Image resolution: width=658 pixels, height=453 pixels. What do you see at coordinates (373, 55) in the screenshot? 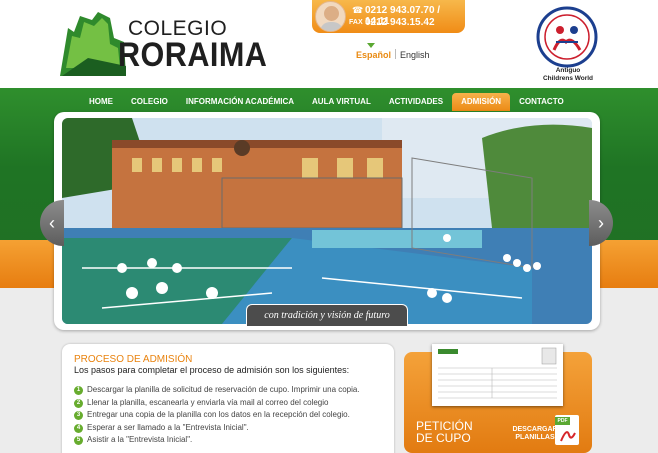
I see `language-spanish-link: Español` at bounding box center [373, 55].